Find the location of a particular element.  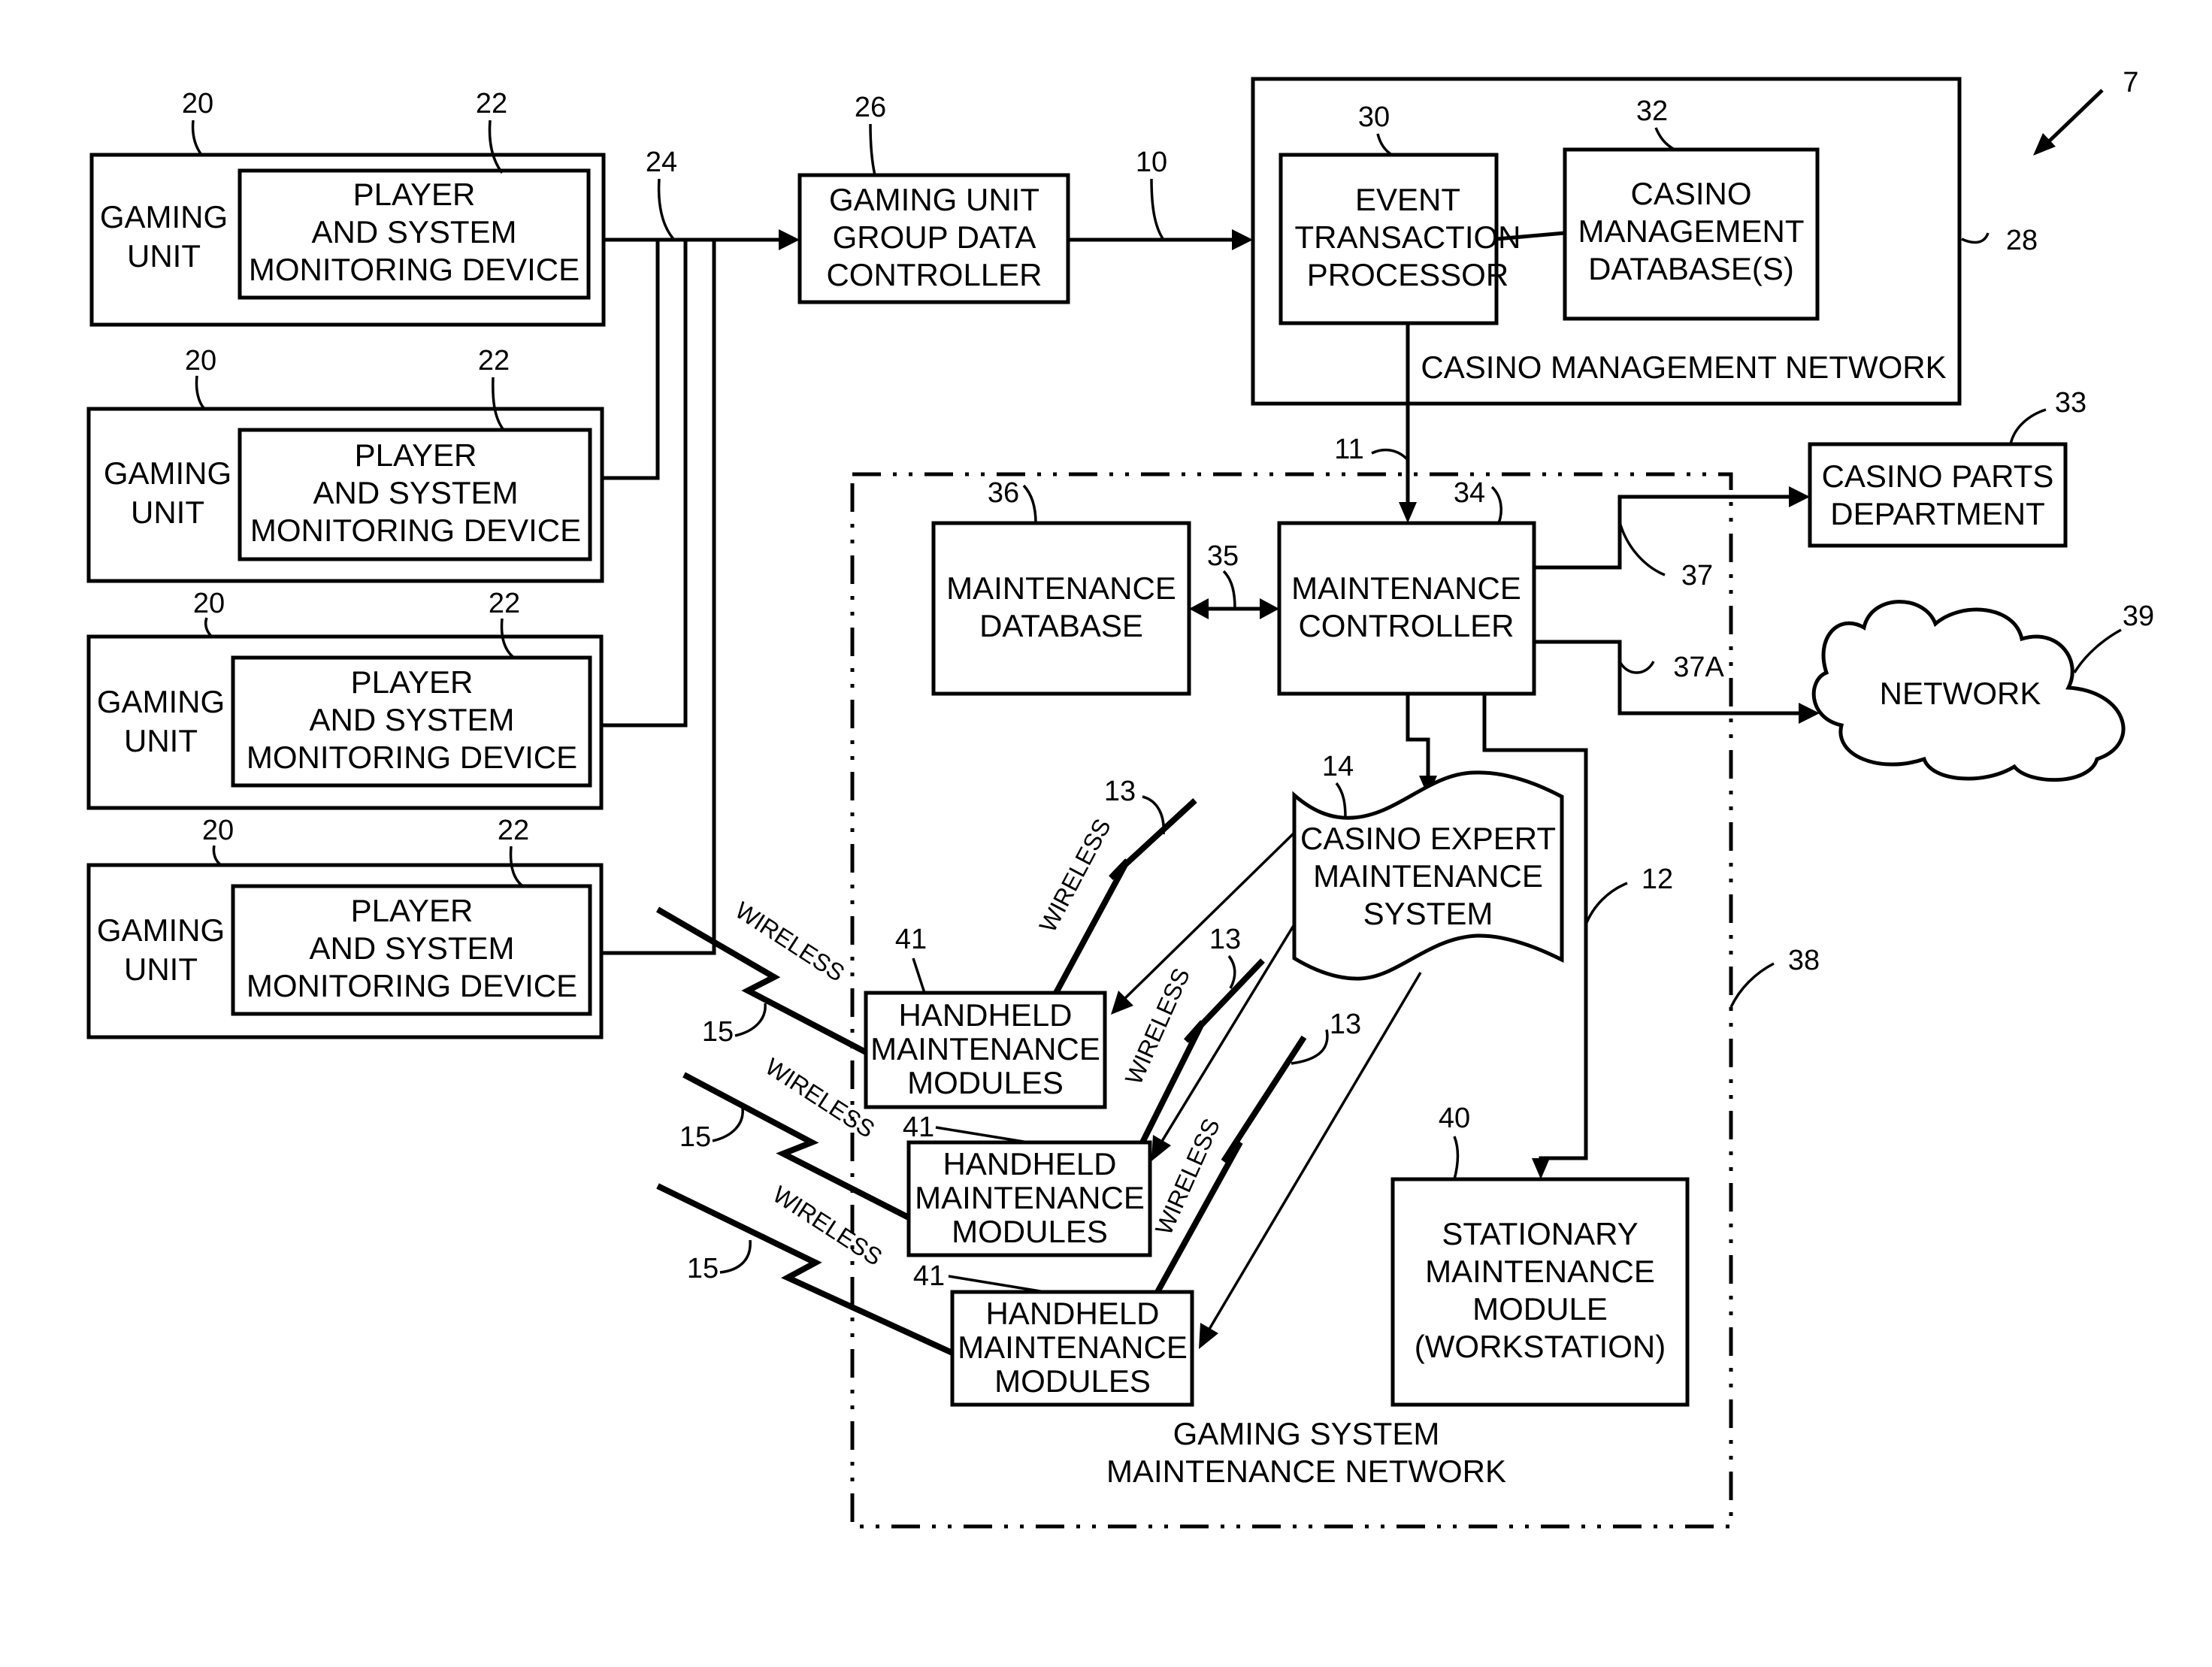

link-37a-leader is located at coordinates (1637, 667).